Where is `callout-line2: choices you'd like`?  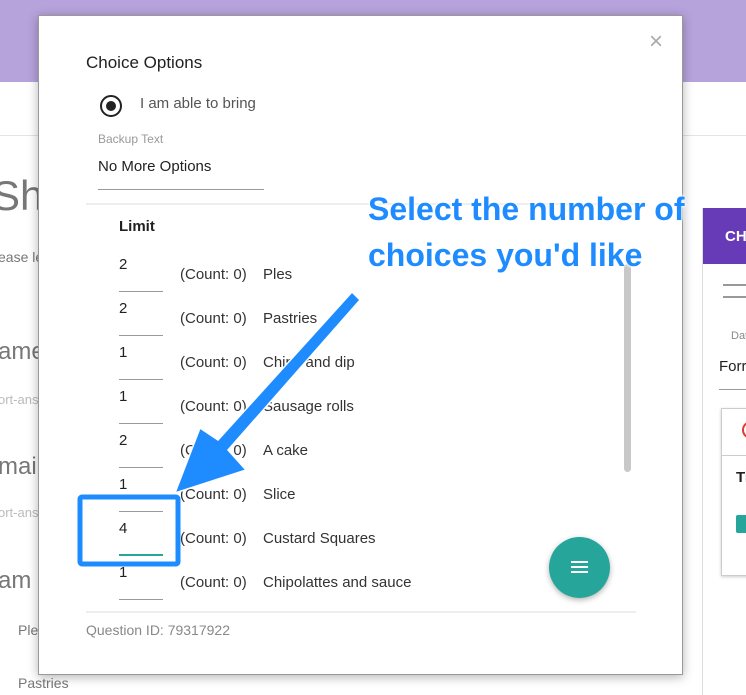
callout-line2: choices you'd like is located at coordinates (505, 255).